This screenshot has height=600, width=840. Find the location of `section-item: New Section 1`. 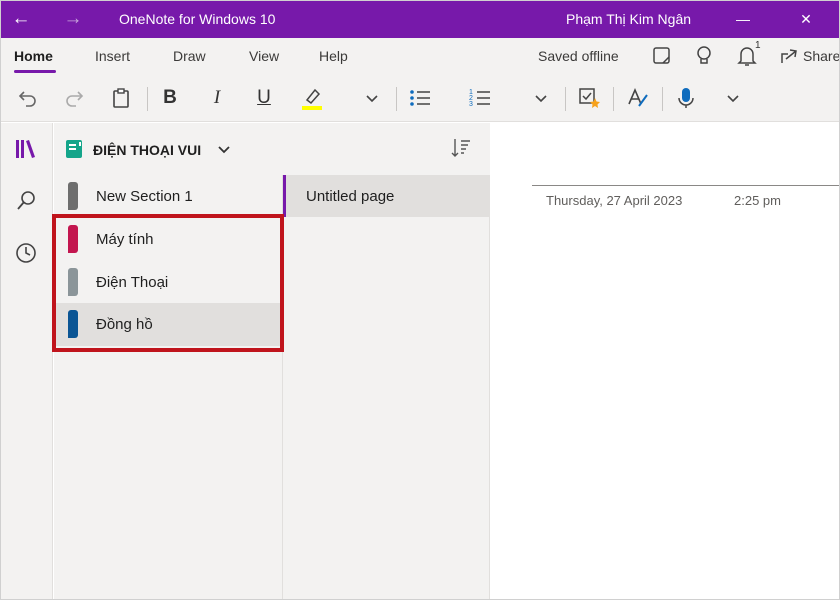

section-item: New Section 1 is located at coordinates (168, 196).